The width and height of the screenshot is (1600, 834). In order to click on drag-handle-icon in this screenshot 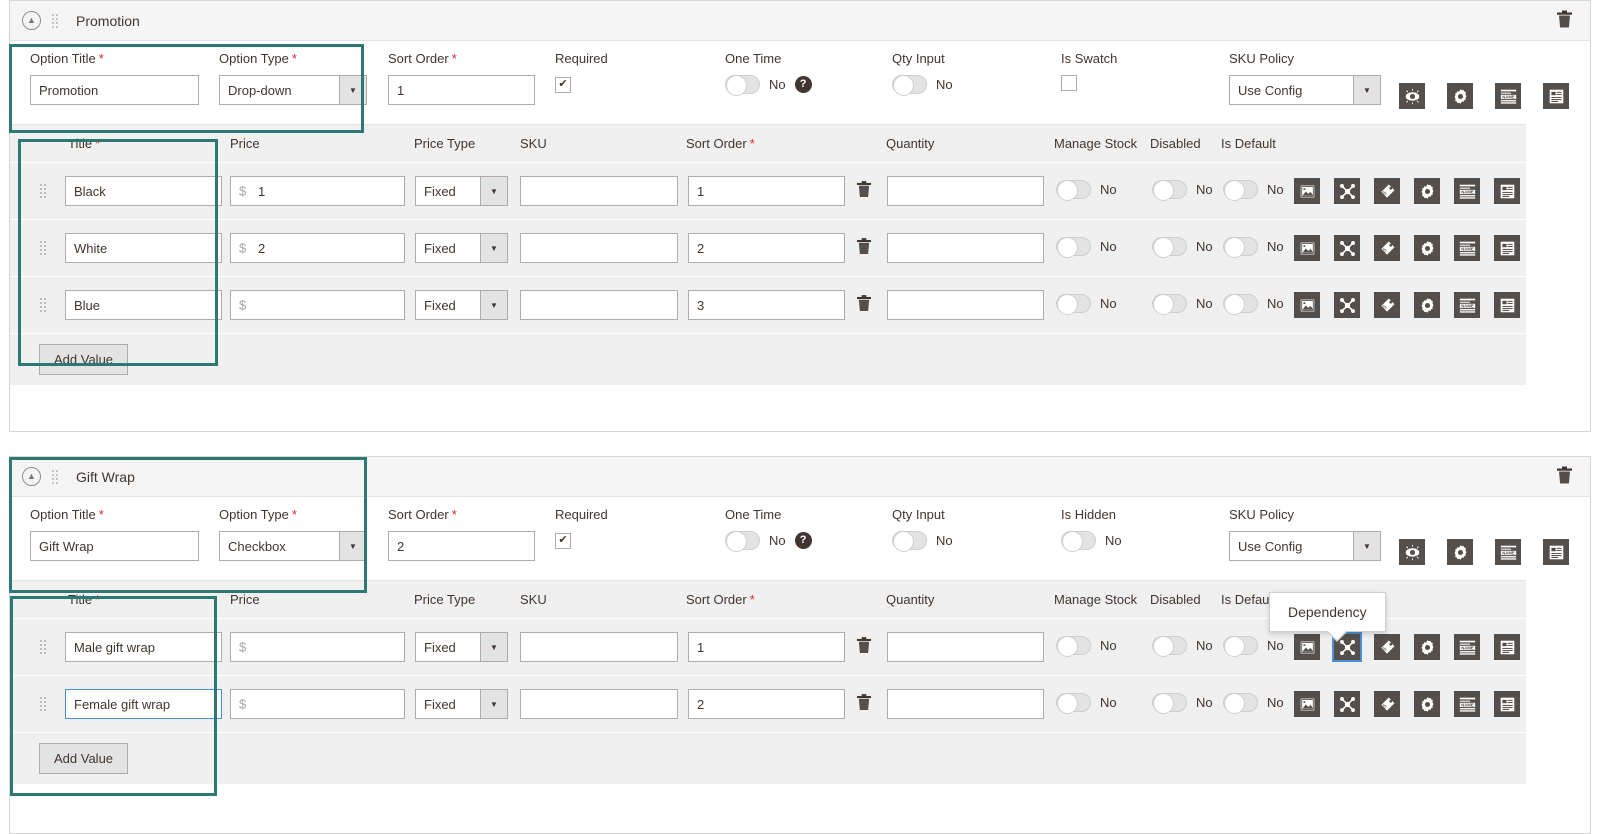, I will do `click(55, 476)`.